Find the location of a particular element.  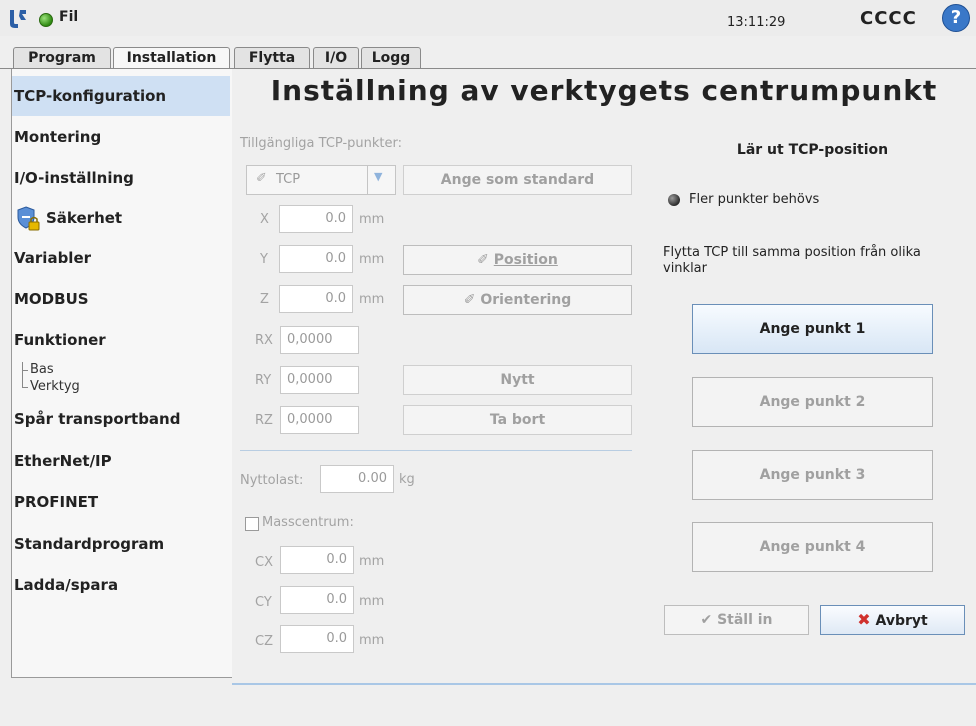

cog-label-cy: CY is located at coordinates (263, 602).